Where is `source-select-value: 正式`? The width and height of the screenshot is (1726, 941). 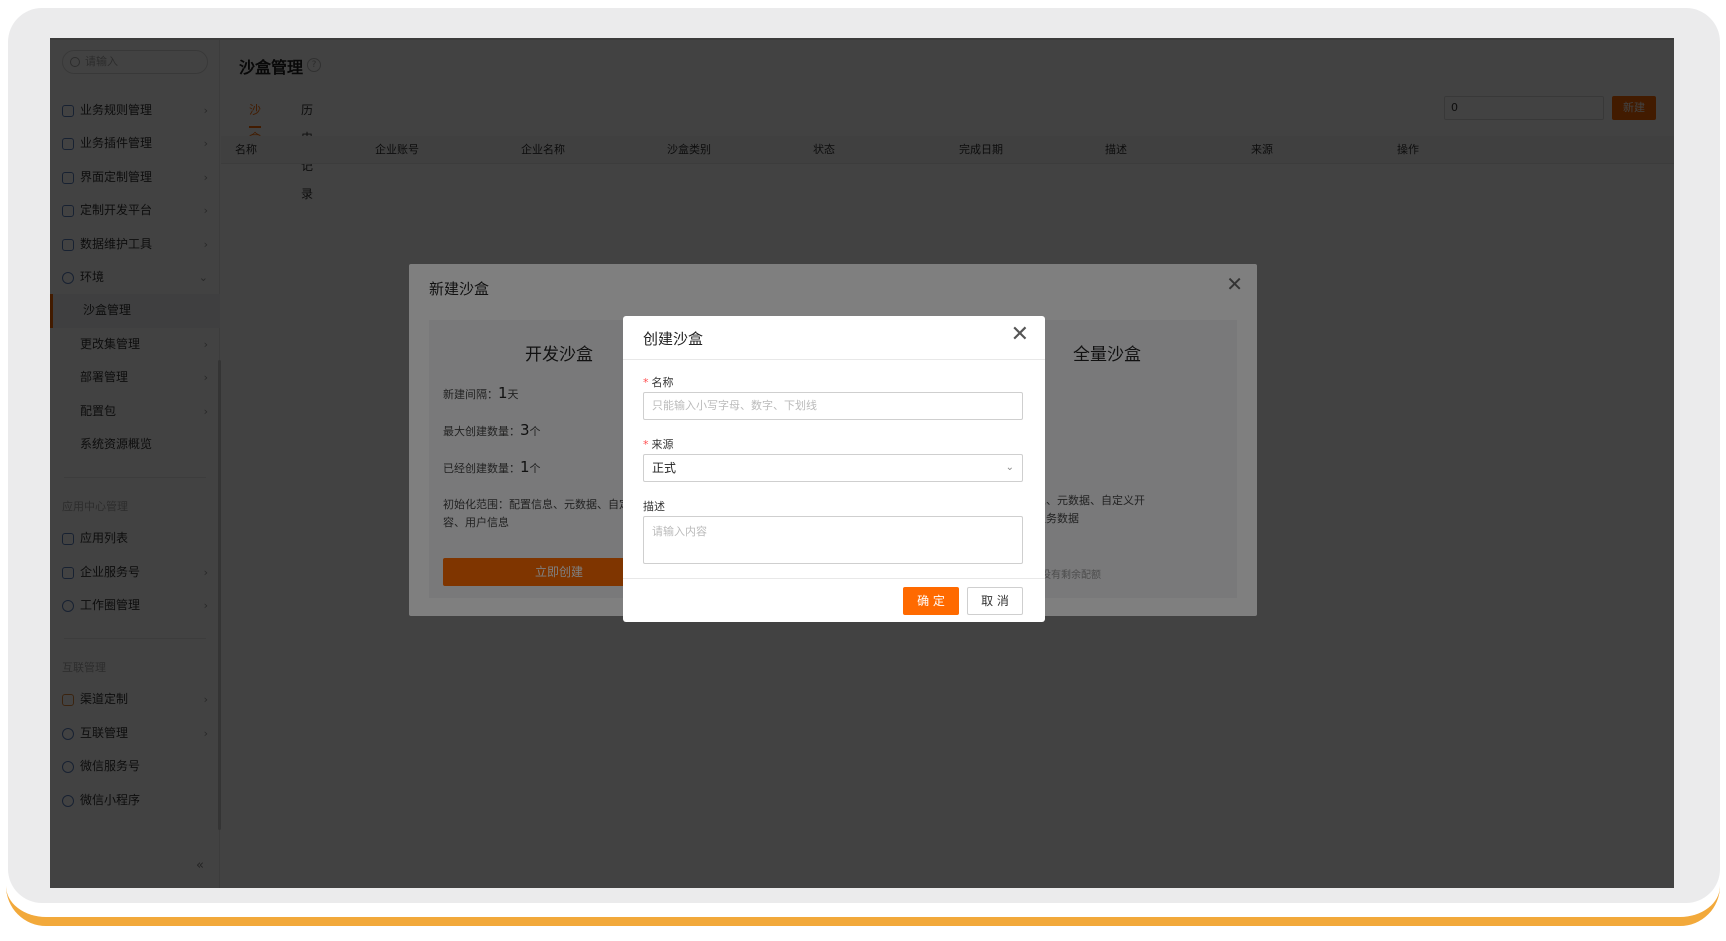 source-select-value: 正式 is located at coordinates (664, 468).